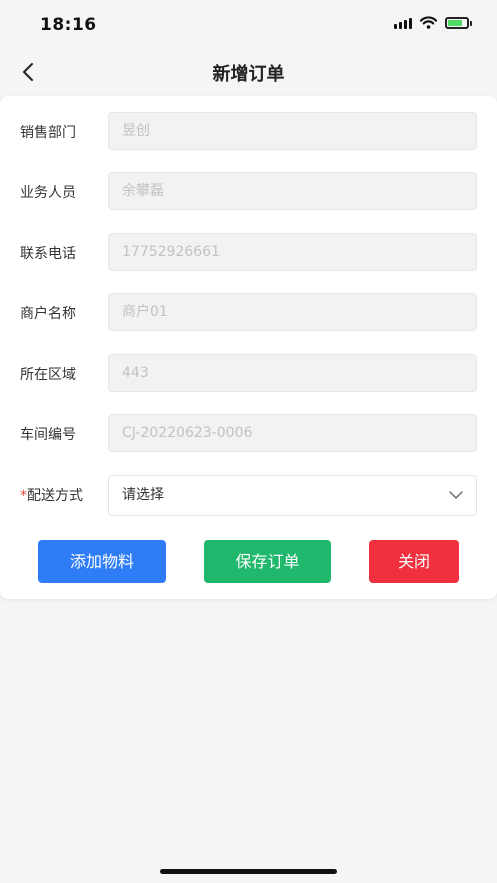 The width and height of the screenshot is (497, 883). I want to click on required-mark: *, so click(23, 496).